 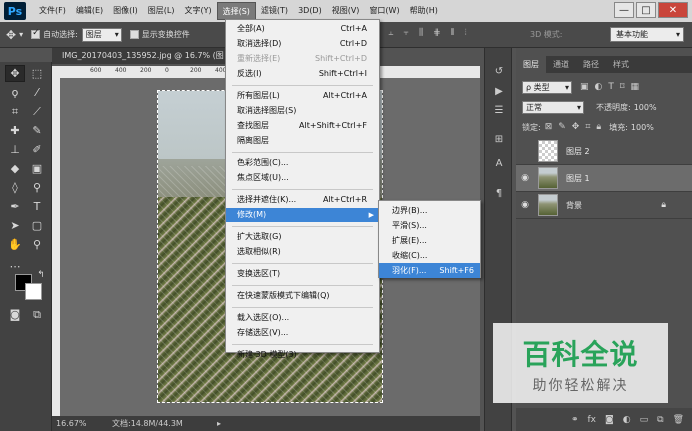 What do you see at coordinates (37, 168) in the screenshot?
I see `gradient-tool-icon: ▣` at bounding box center [37, 168].